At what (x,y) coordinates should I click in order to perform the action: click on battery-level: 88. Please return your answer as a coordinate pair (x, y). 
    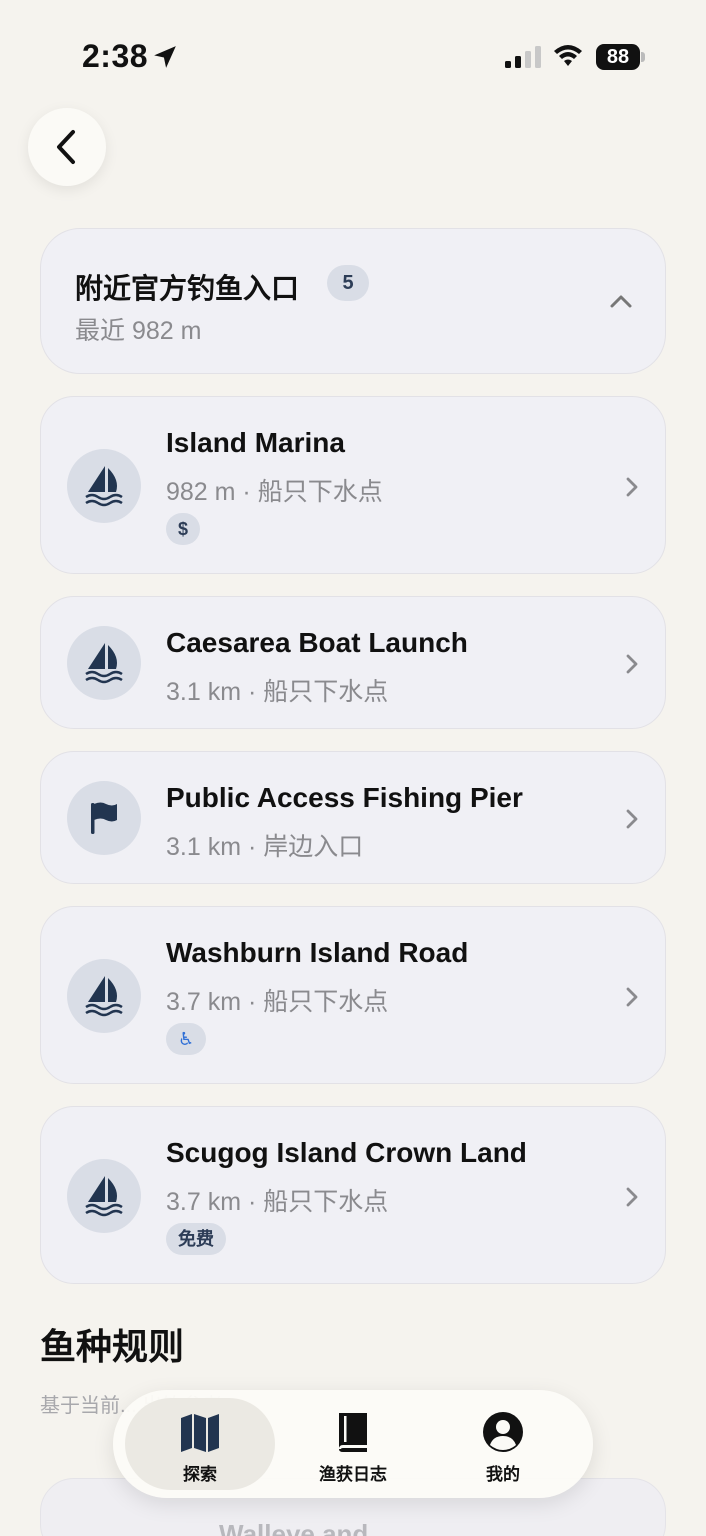
    Looking at the image, I should click on (618, 57).